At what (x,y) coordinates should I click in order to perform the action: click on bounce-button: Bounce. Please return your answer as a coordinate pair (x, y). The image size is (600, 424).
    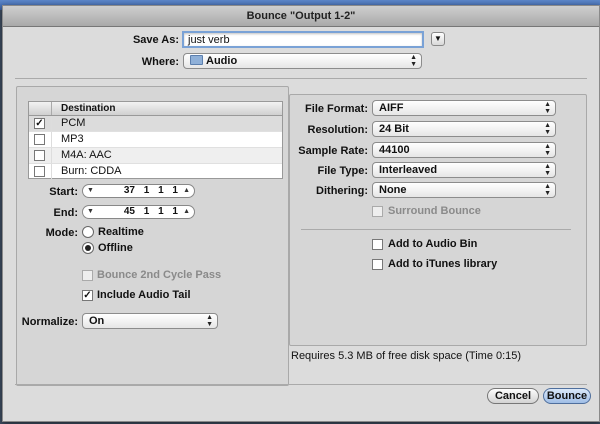
    Looking at the image, I should click on (567, 396).